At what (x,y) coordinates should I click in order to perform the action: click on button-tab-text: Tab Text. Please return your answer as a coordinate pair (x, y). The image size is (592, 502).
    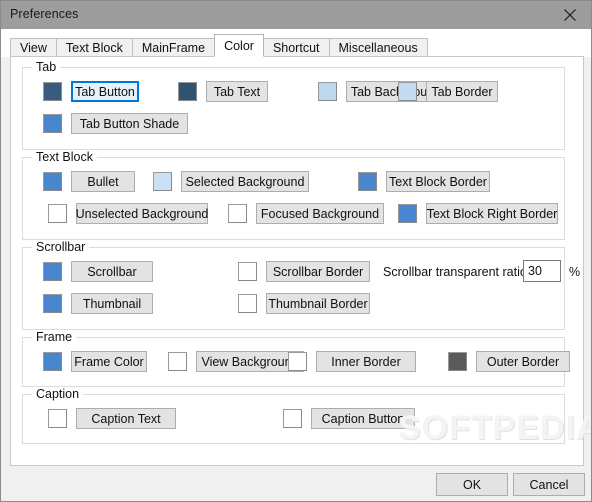
    Looking at the image, I should click on (237, 91).